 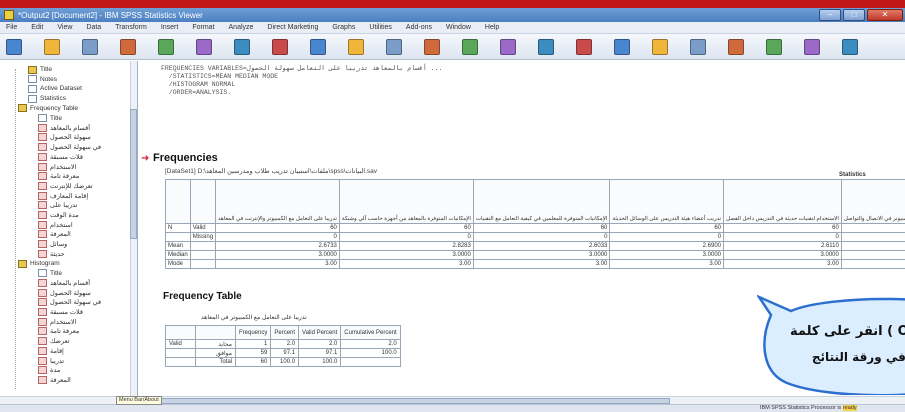 I want to click on select-last-output-icon, so click(x=508, y=47).